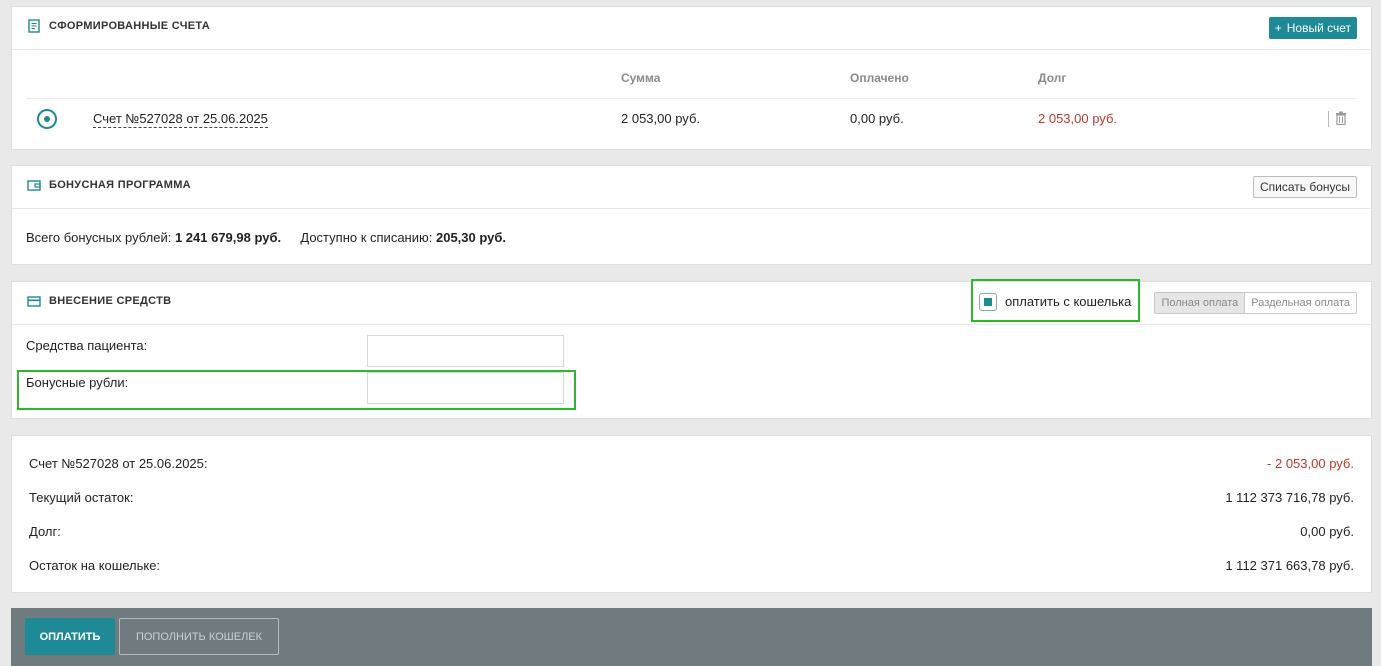  What do you see at coordinates (129, 26) in the screenshot?
I see `invoices-title: СФОРМИРОВАННЫЕ СЧЕТА` at bounding box center [129, 26].